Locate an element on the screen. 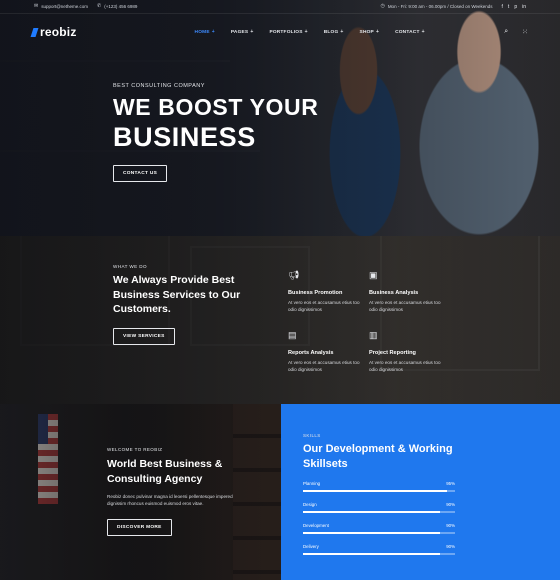  social-links: f t p in is located at coordinates (514, 7).